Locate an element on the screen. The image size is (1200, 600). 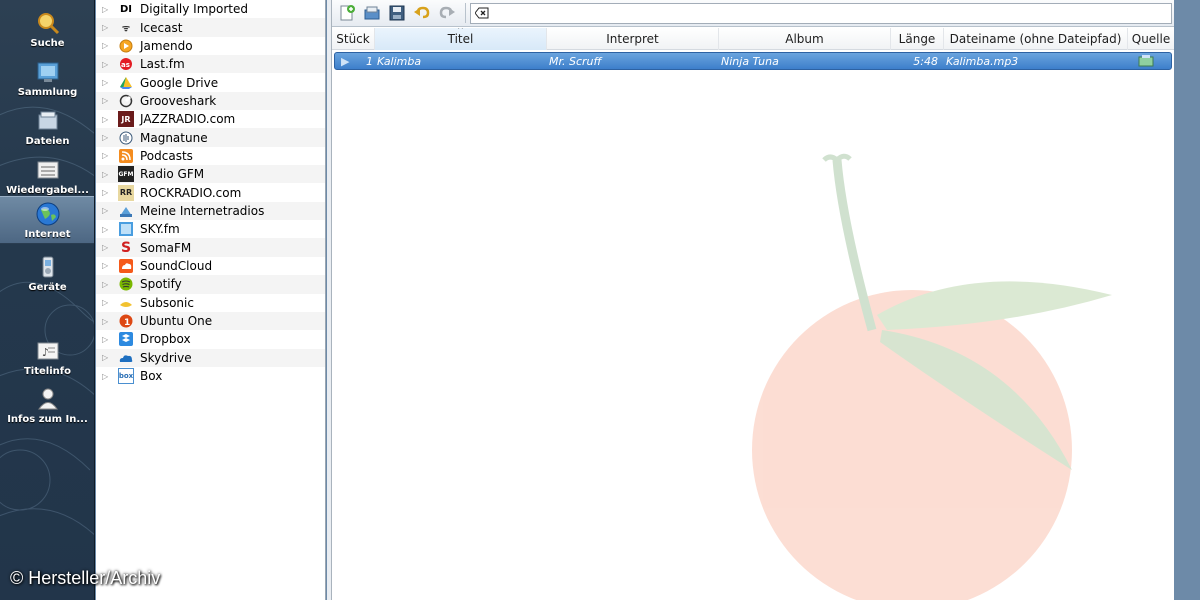
tree-item-rockradio: ▷ RR ROCKRADIO.com is located at coordinates (210, 192).